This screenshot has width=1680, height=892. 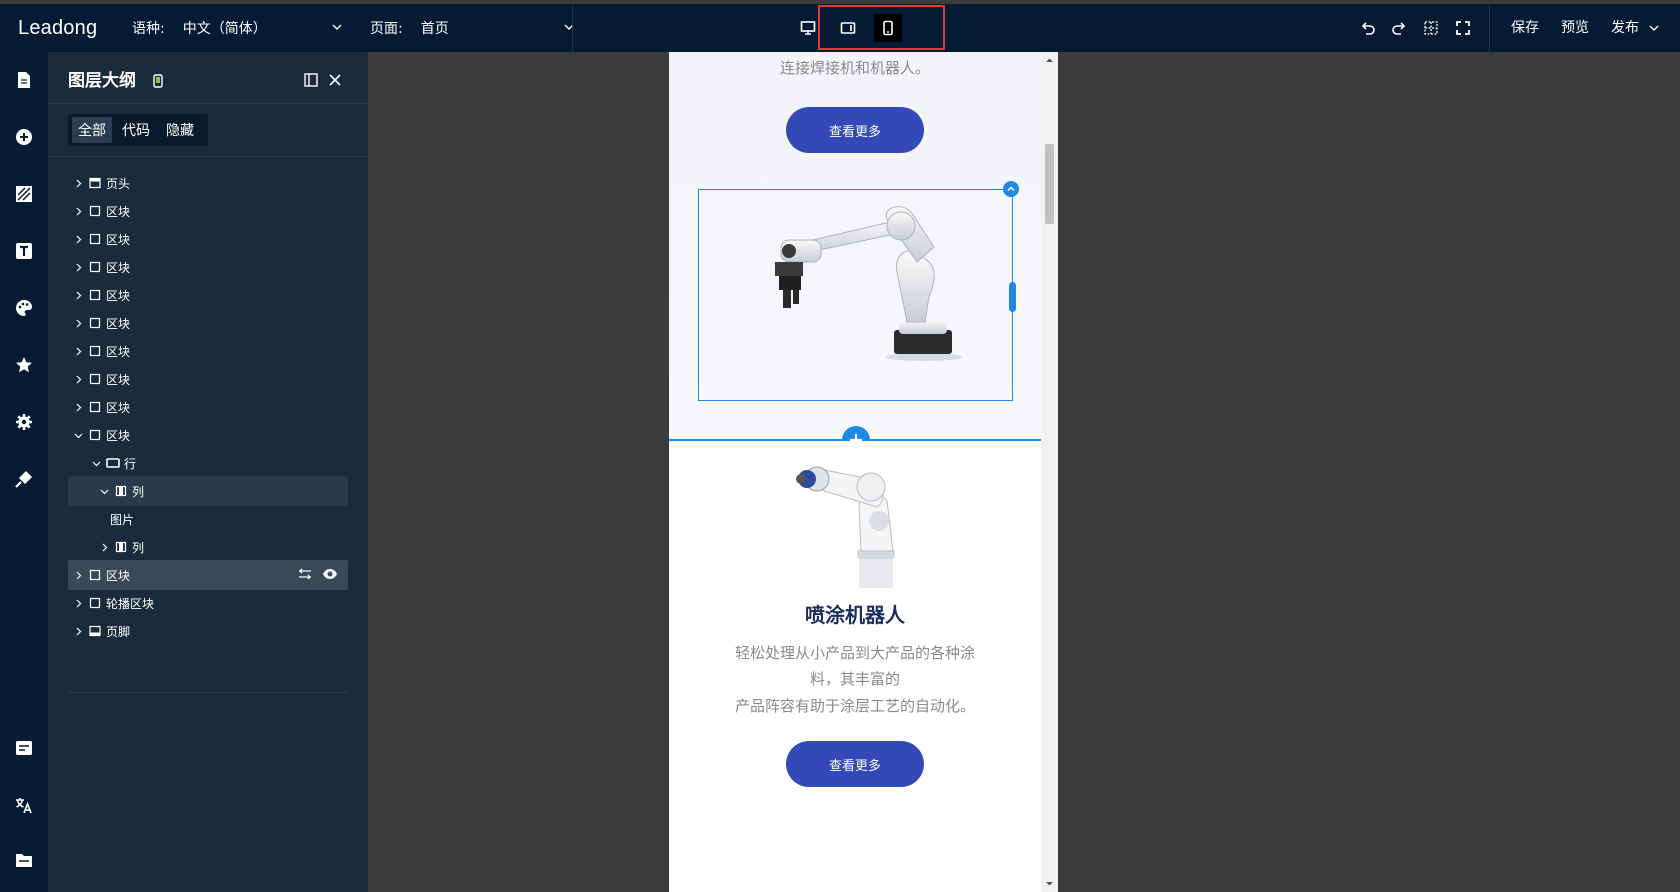 I want to click on app-logo: Leadong, so click(x=58, y=28).